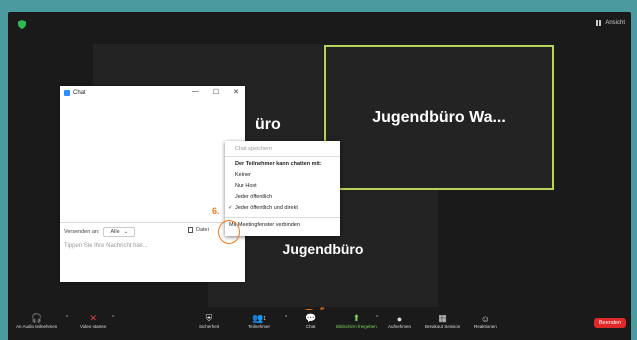  Describe the element at coordinates (356, 326) in the screenshot. I see `share-screen-label: Bildschirm freigeben` at that location.